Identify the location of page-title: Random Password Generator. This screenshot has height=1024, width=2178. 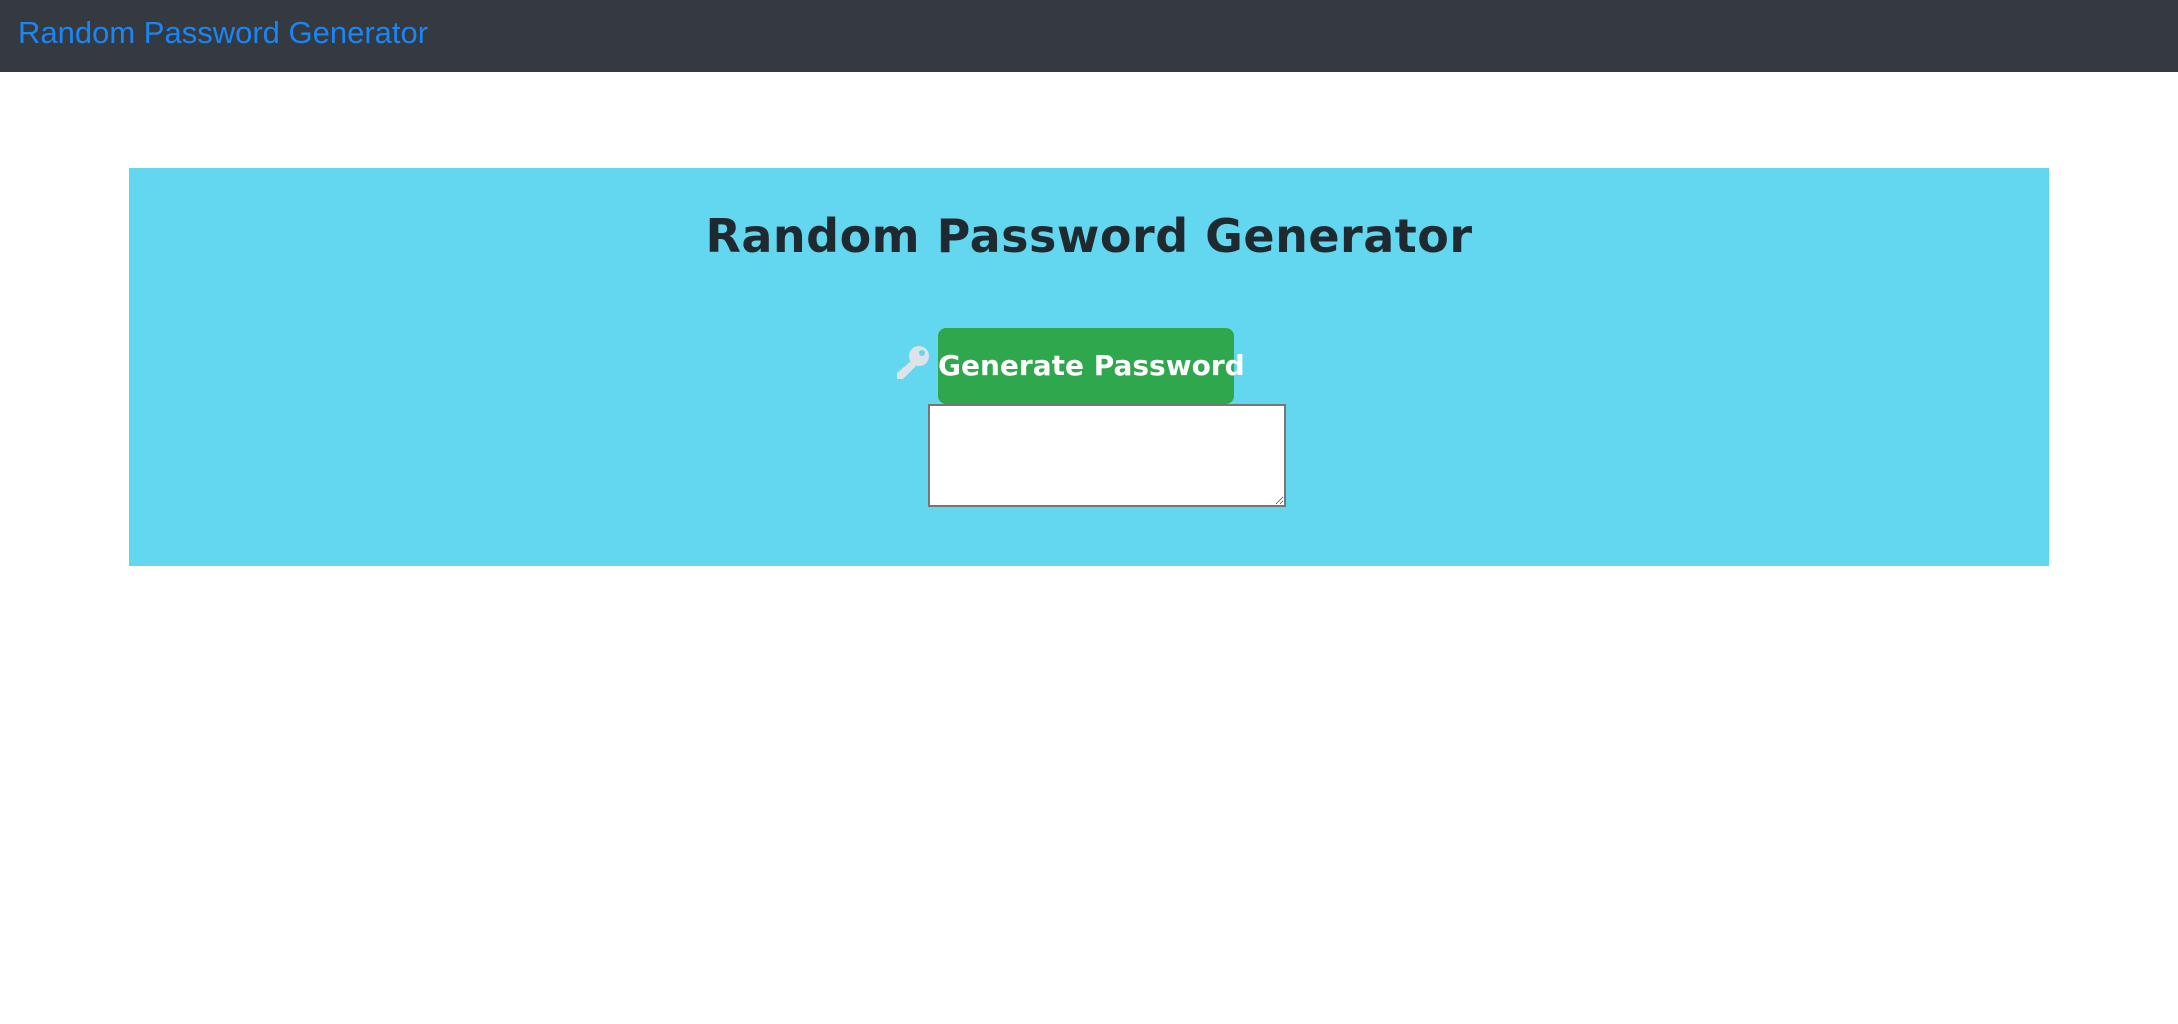
(1089, 236).